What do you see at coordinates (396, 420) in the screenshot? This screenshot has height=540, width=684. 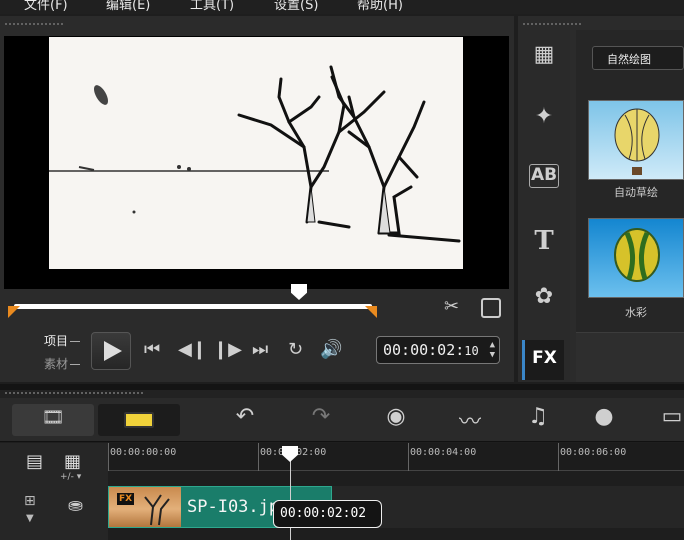 I see `record-capture-icon: ◉` at bounding box center [396, 420].